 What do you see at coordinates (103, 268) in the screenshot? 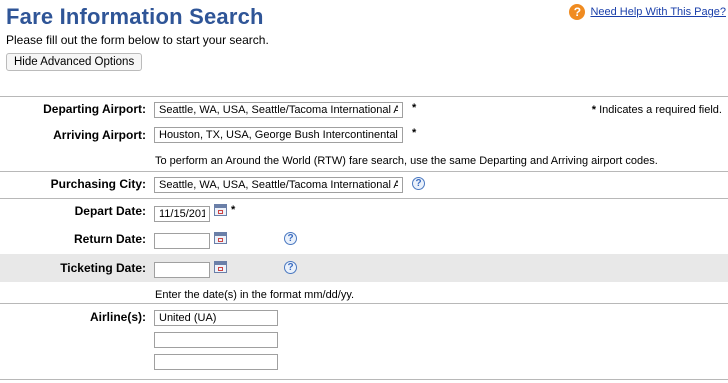
I see `ticketing-date-label: Ticketing Date:` at bounding box center [103, 268].